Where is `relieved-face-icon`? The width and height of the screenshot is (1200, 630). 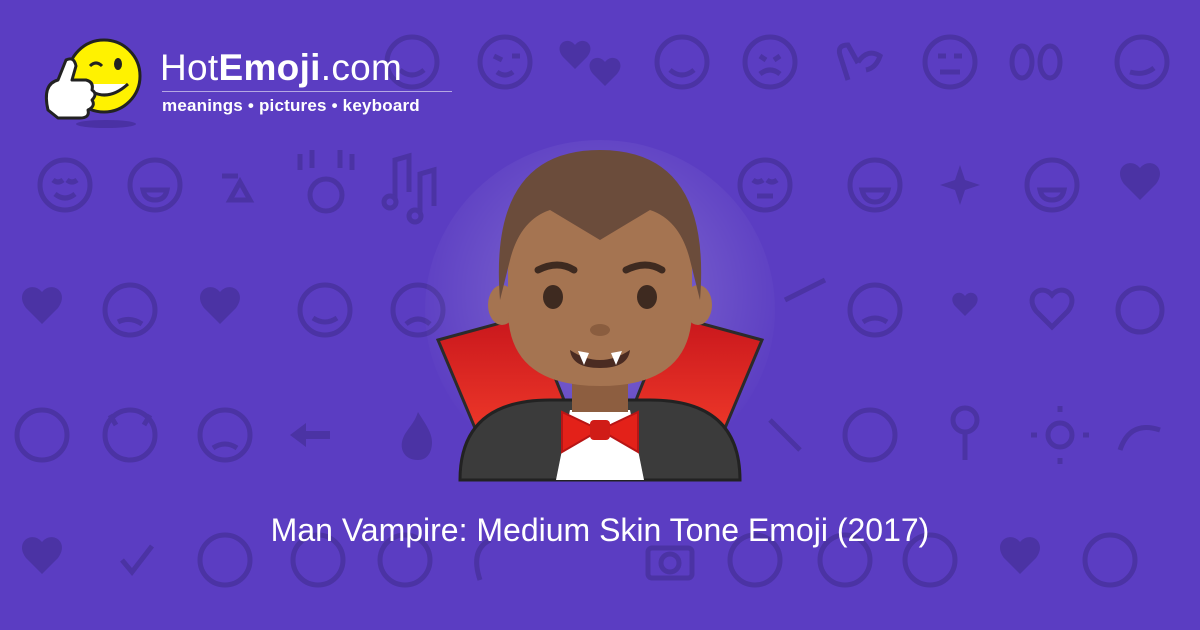
relieved-face-icon is located at coordinates (65, 185).